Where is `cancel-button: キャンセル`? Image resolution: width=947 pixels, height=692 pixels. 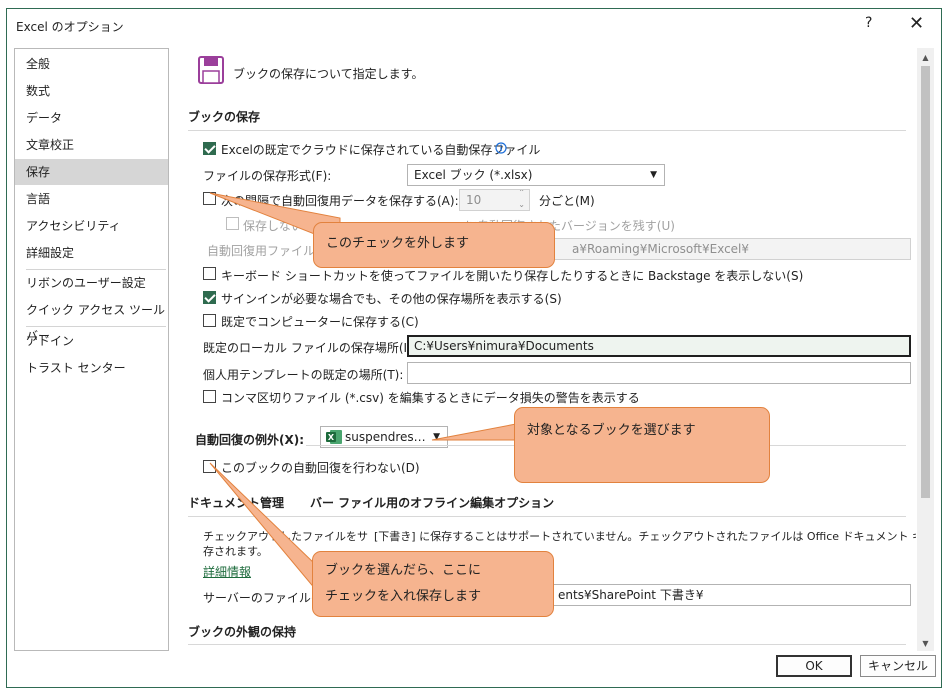 cancel-button: キャンセル is located at coordinates (898, 666).